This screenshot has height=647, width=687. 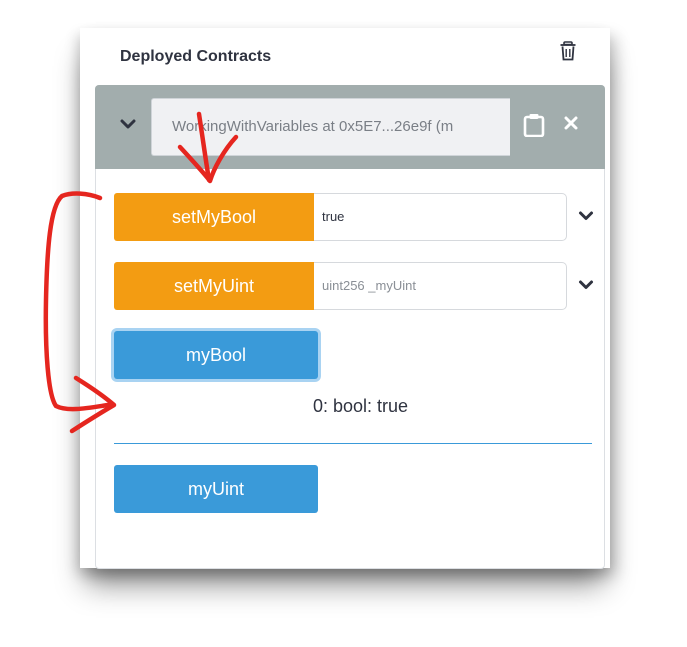 What do you see at coordinates (440, 286) in the screenshot?
I see `setmyuint-input: uint256 _myUint` at bounding box center [440, 286].